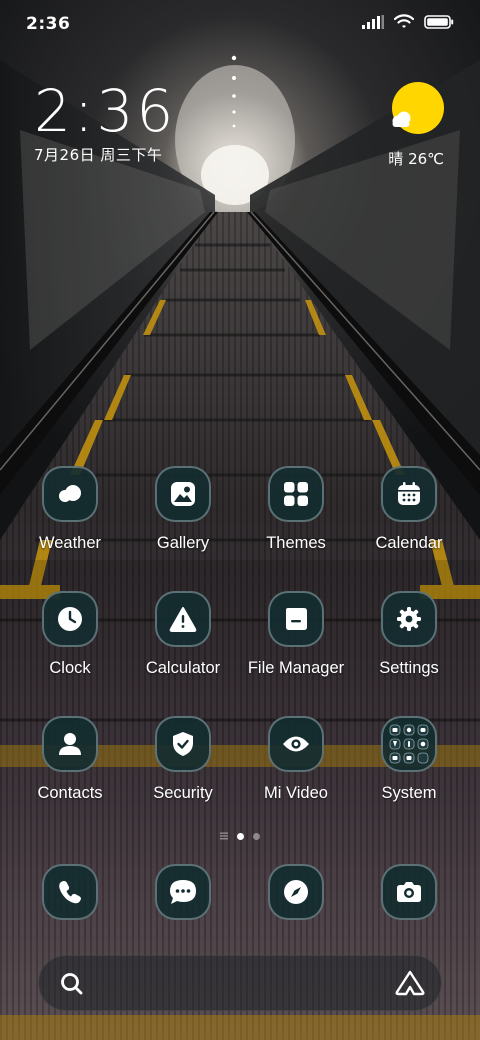 Image resolution: width=480 pixels, height=1040 pixels. I want to click on assistant-icon, so click(410, 983).